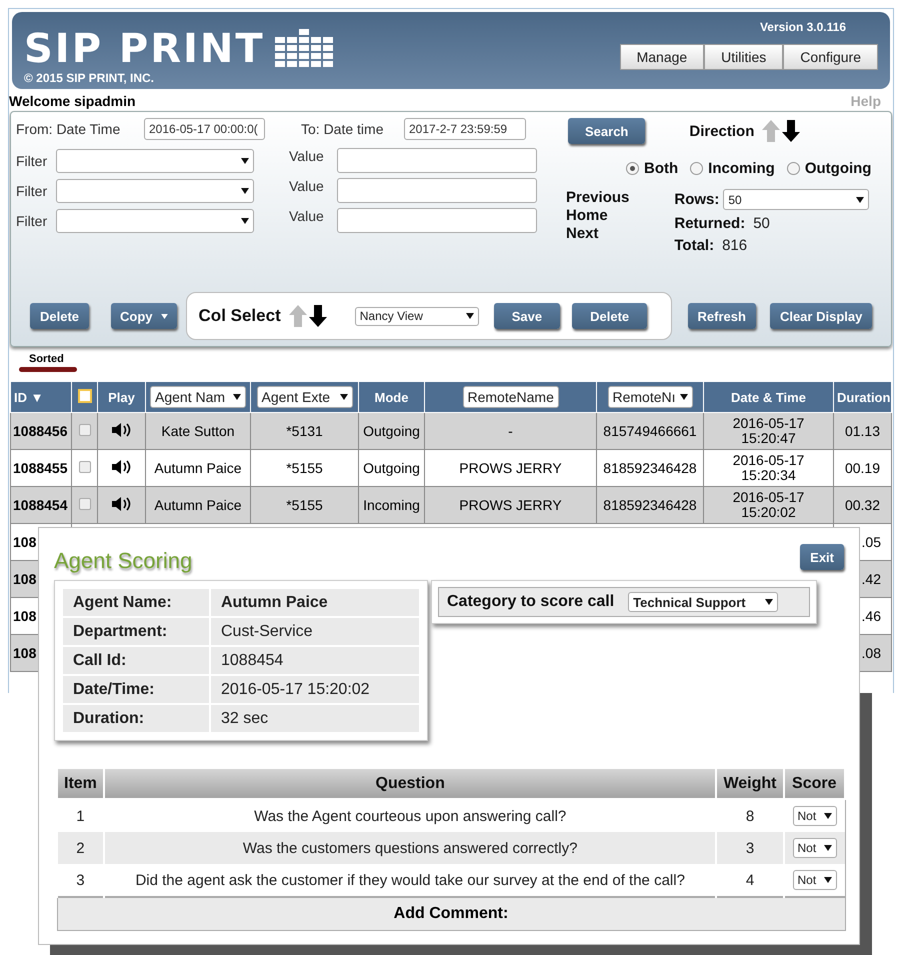  Describe the element at coordinates (768, 438) in the screenshot. I see `time-cell: 15:20:47` at that location.